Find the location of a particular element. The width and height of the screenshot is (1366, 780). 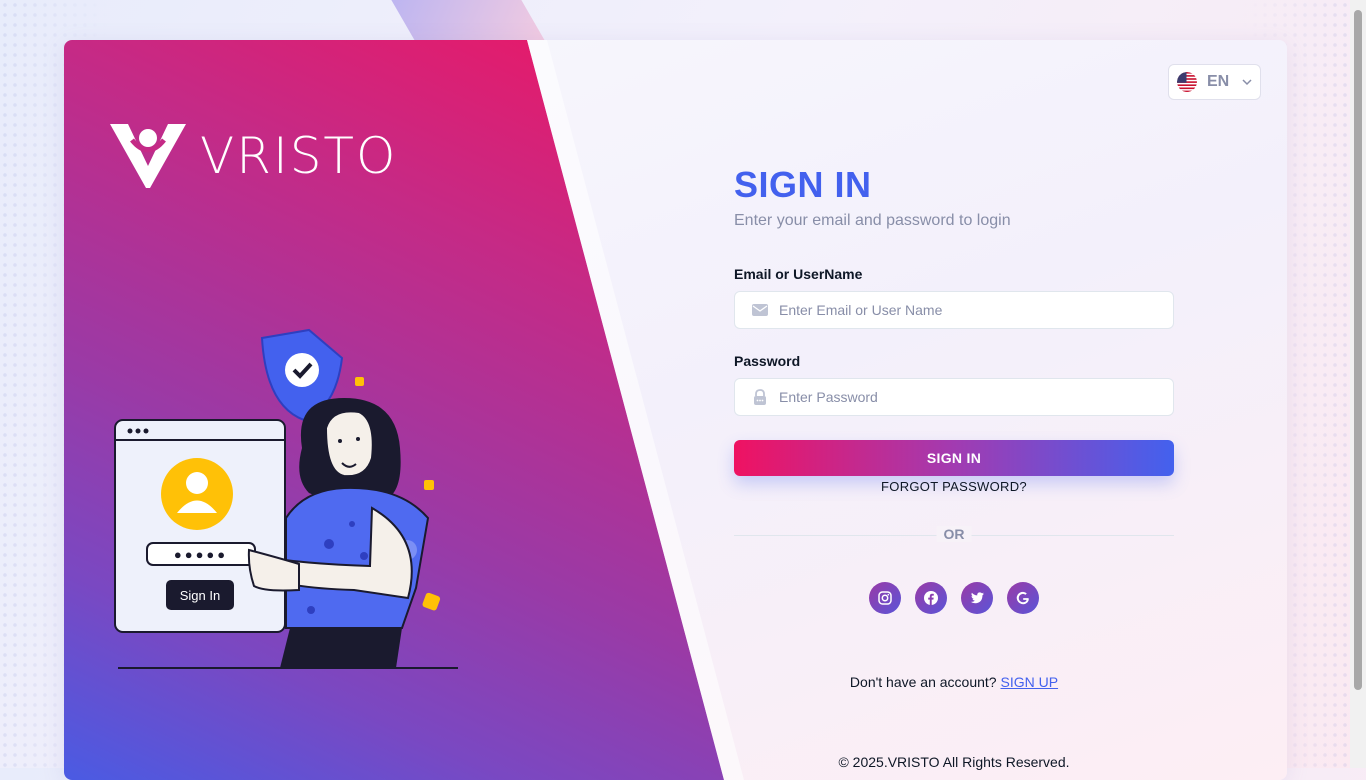

google-icon is located at coordinates (1022, 598).